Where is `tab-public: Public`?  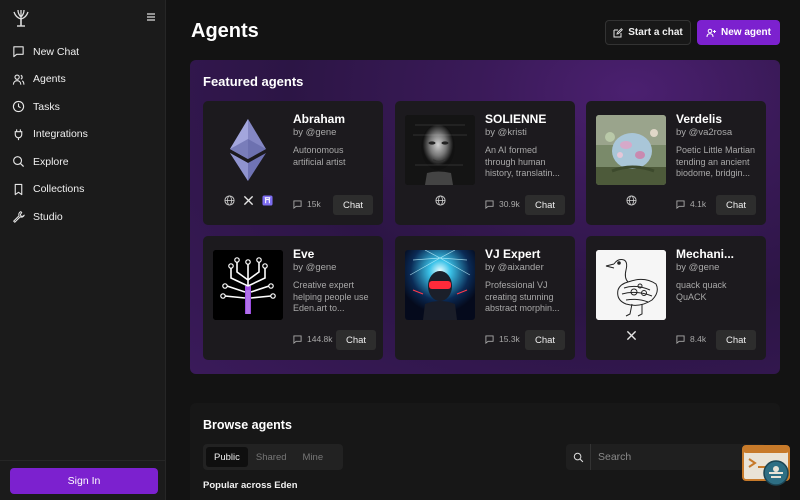 tab-public: Public is located at coordinates (227, 457).